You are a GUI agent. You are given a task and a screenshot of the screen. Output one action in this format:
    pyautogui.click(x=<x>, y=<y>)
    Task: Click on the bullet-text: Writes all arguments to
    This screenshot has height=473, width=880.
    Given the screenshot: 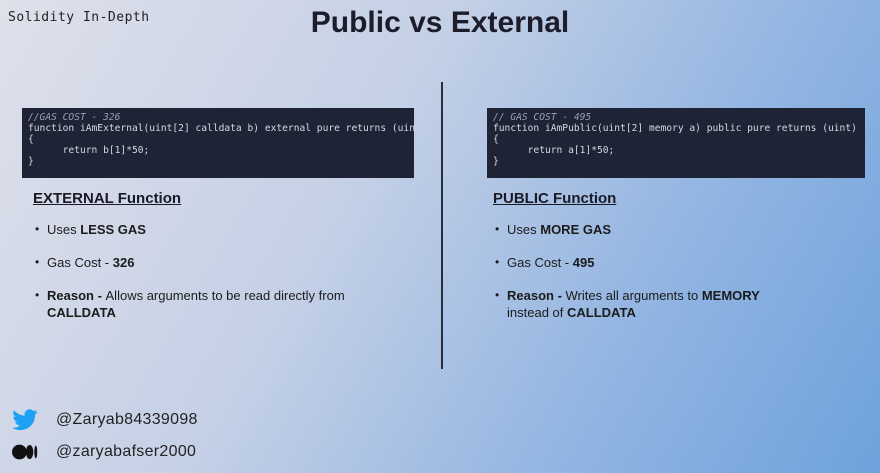 What is the action you would take?
    pyautogui.click(x=633, y=295)
    